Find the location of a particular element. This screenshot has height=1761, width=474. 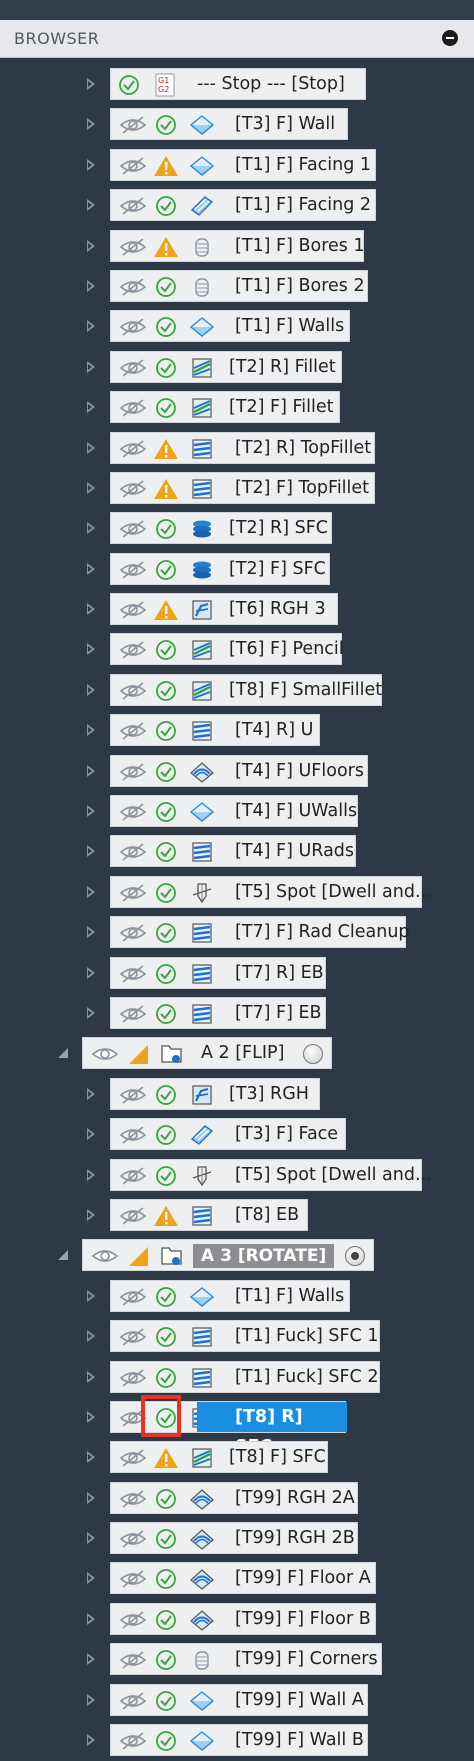

operation-item: [T3] RGH is located at coordinates (215, 1093).